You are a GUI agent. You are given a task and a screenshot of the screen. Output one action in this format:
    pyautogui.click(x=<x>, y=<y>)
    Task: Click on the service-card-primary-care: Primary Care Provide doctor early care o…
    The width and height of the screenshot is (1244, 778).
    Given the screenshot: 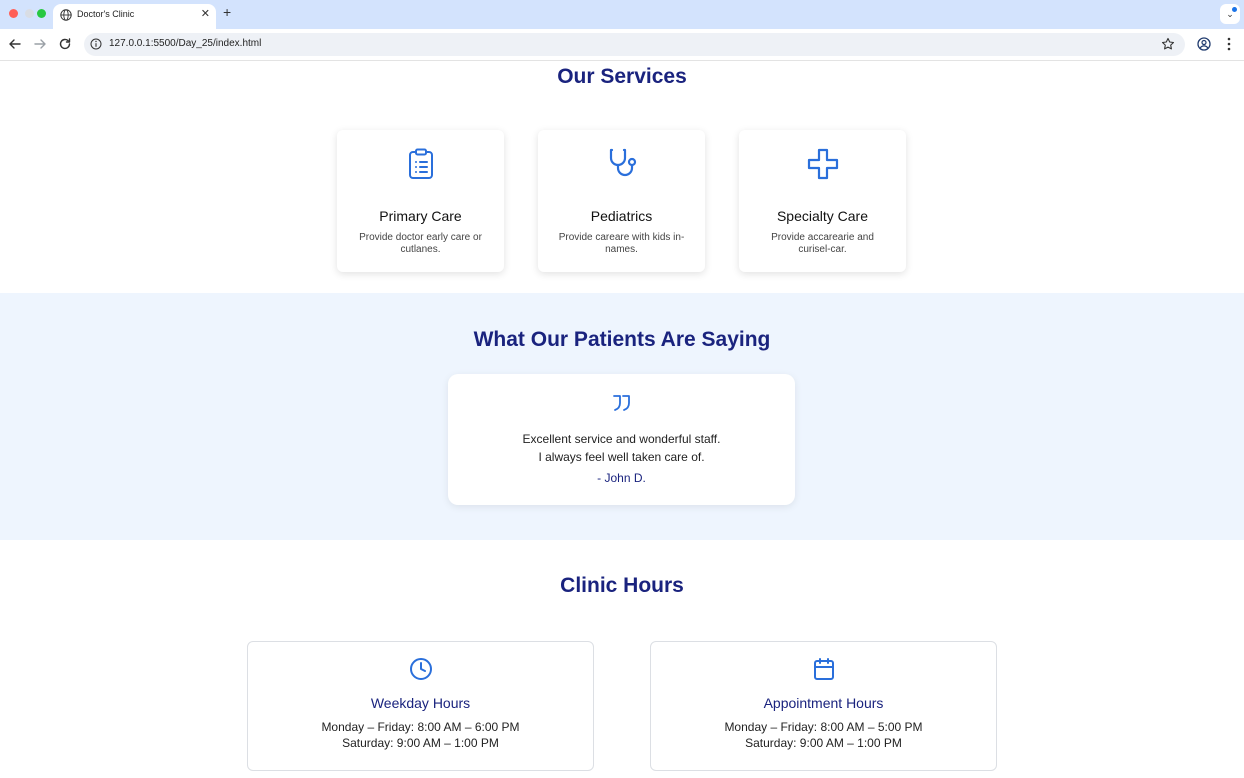 What is the action you would take?
    pyautogui.click(x=420, y=201)
    